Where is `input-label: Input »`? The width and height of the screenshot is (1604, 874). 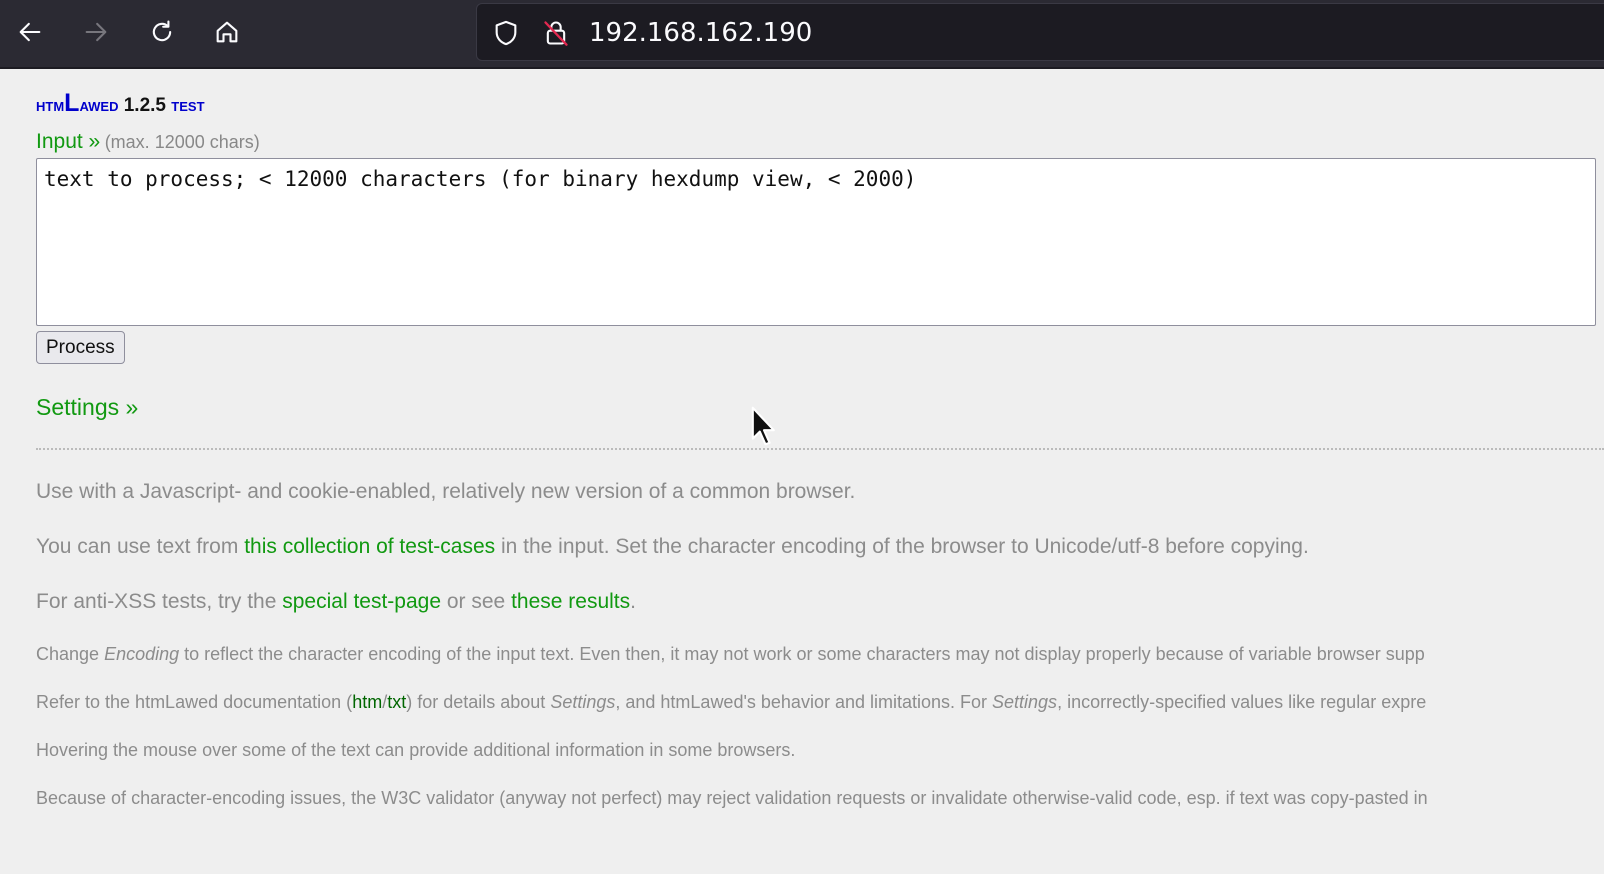 input-label: Input » is located at coordinates (68, 141).